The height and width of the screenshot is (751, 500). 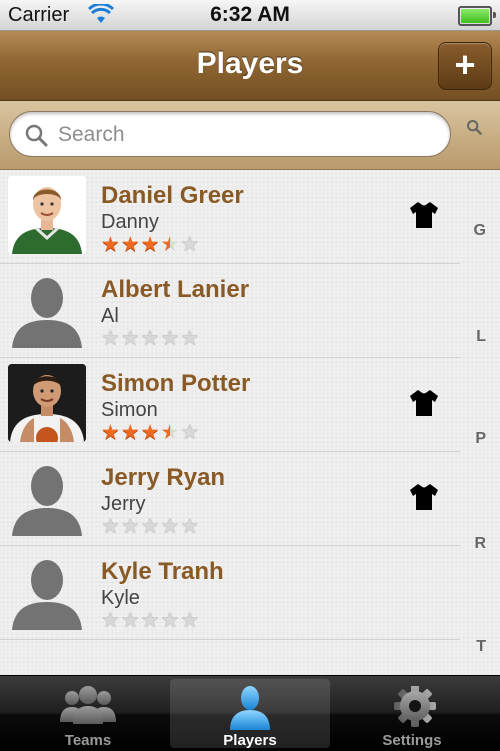 I want to click on player-nickname: Jerry, so click(x=123, y=504).